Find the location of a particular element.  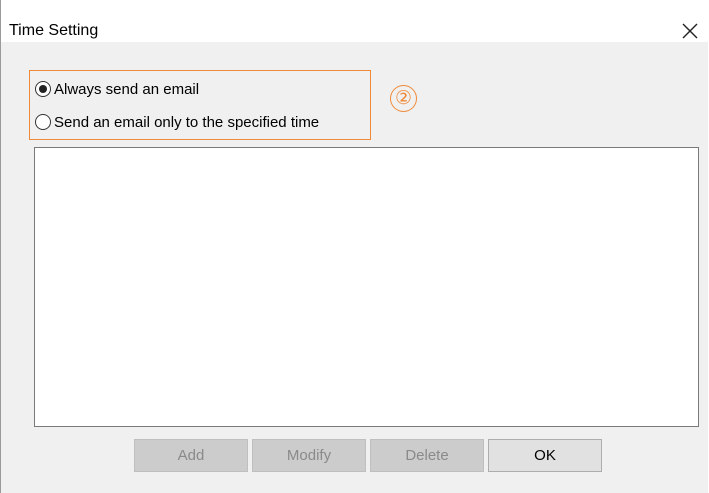

radio-specified-time-label: Send an email only to the specified time is located at coordinates (187, 122).